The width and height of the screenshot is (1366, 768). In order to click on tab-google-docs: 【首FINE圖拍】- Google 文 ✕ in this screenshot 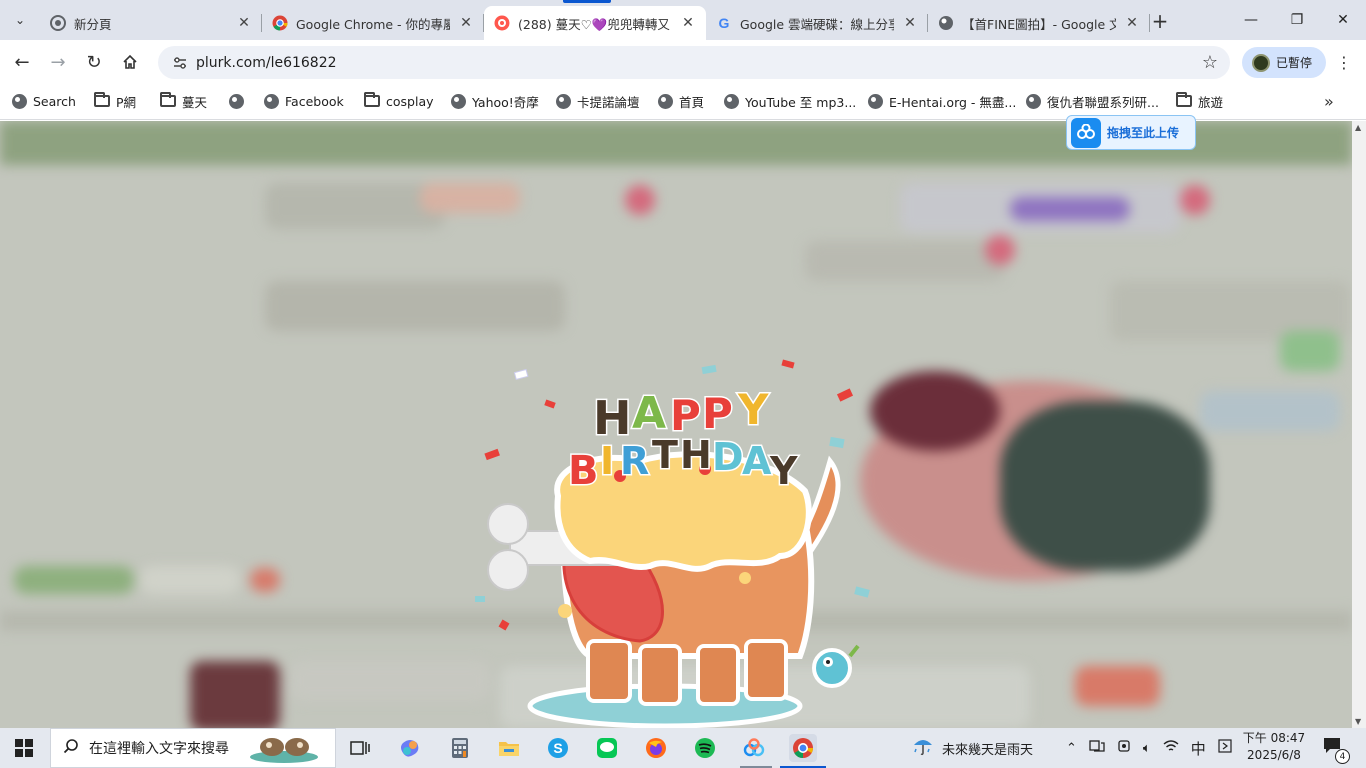, I will do `click(1039, 23)`.